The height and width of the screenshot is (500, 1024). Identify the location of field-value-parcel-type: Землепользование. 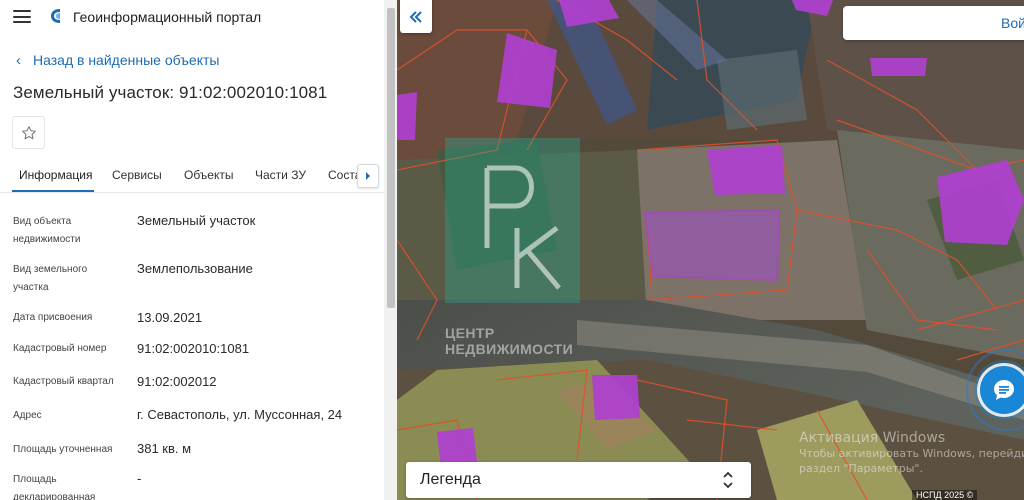
(195, 268).